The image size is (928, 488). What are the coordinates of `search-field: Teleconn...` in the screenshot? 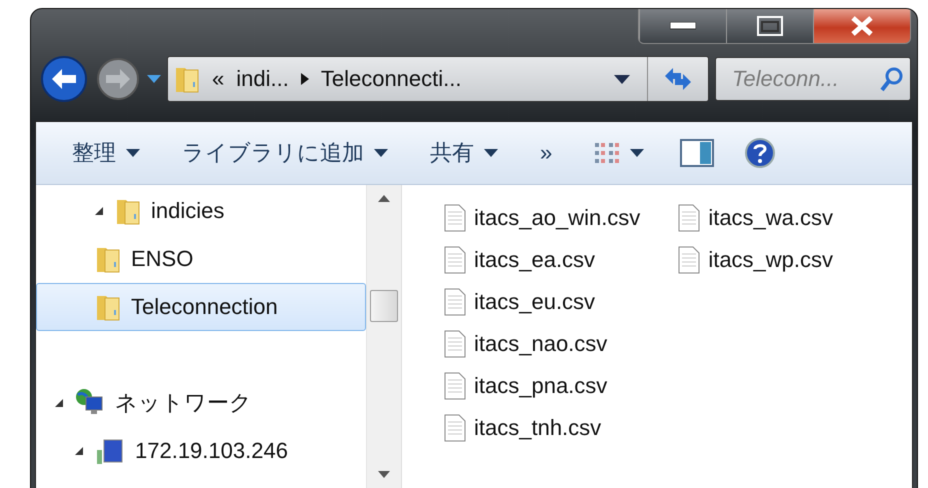 It's located at (805, 79).